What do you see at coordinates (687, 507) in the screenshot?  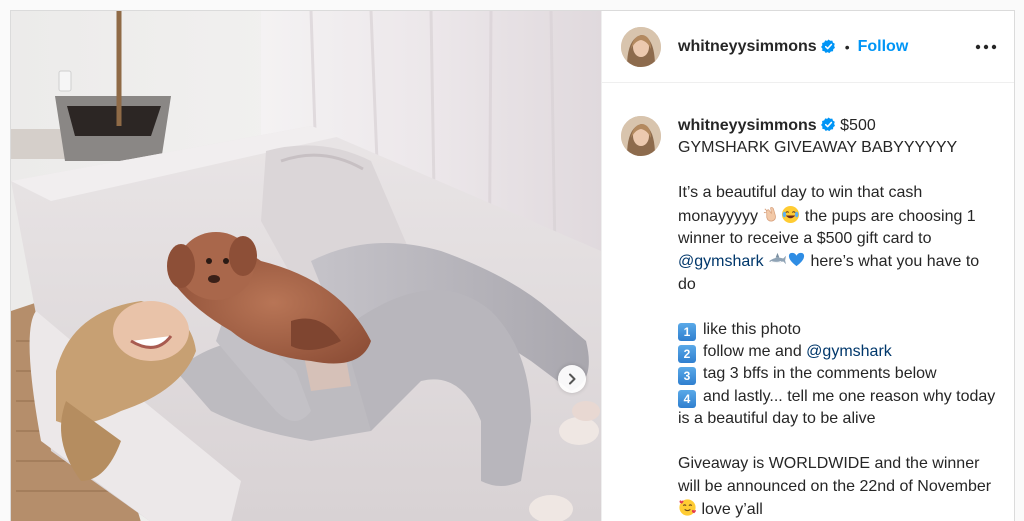 I see `smiling-hearts-face-icon` at bounding box center [687, 507].